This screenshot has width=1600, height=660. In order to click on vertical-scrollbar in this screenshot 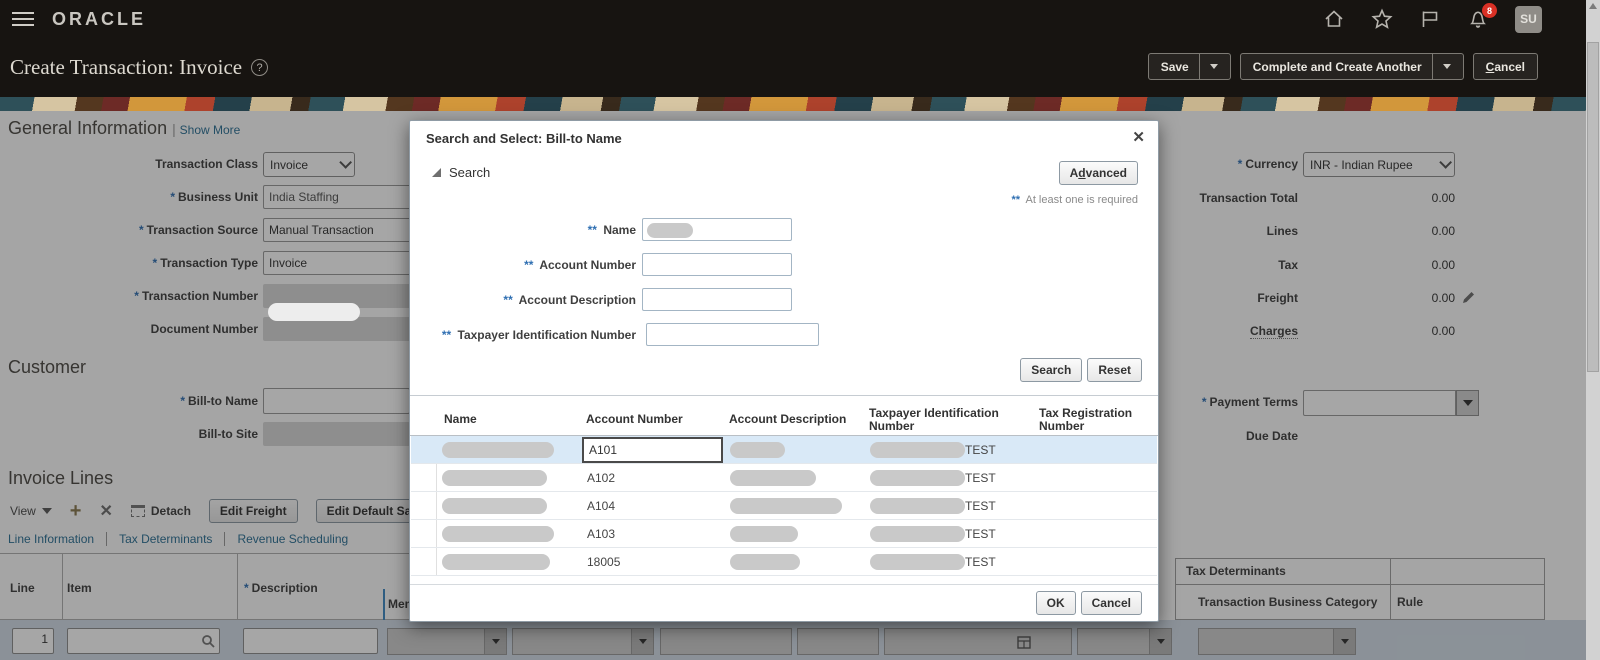, I will do `click(1593, 330)`.